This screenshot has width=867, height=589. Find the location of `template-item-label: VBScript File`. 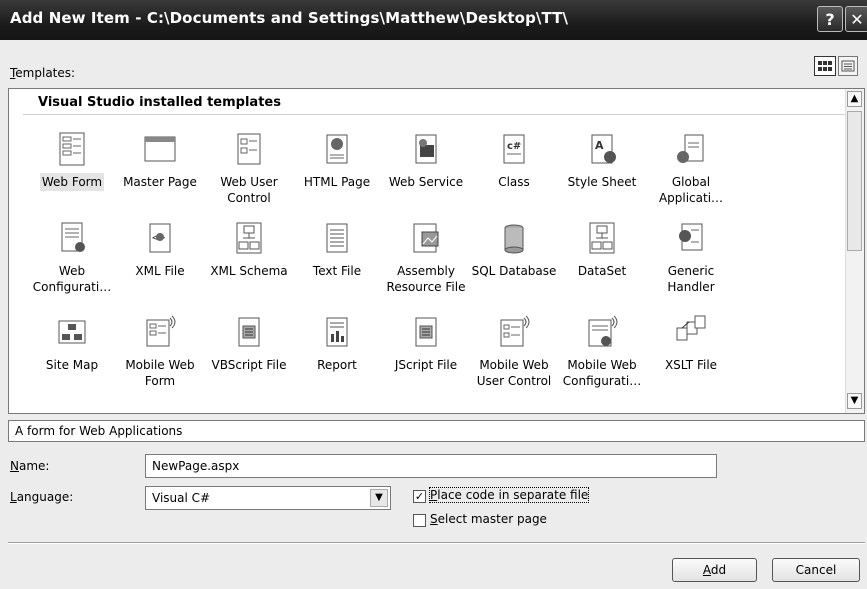

template-item-label: VBScript File is located at coordinates (249, 365).